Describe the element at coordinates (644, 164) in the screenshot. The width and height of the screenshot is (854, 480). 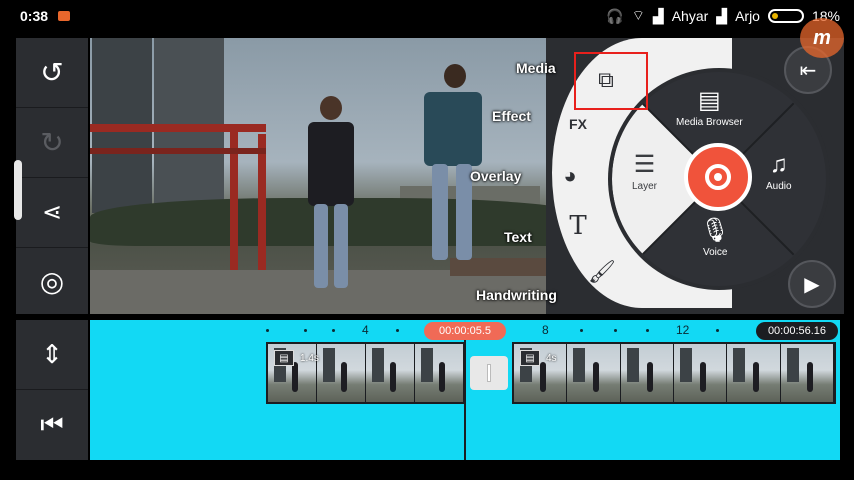
I see `layers-icon: ☰` at that location.